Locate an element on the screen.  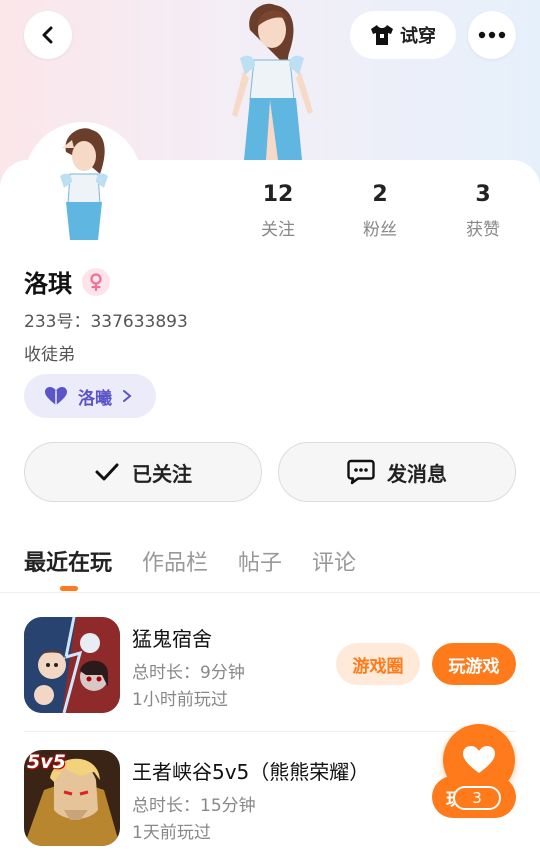
game-circle-button: 游戏圈 is located at coordinates (378, 664).